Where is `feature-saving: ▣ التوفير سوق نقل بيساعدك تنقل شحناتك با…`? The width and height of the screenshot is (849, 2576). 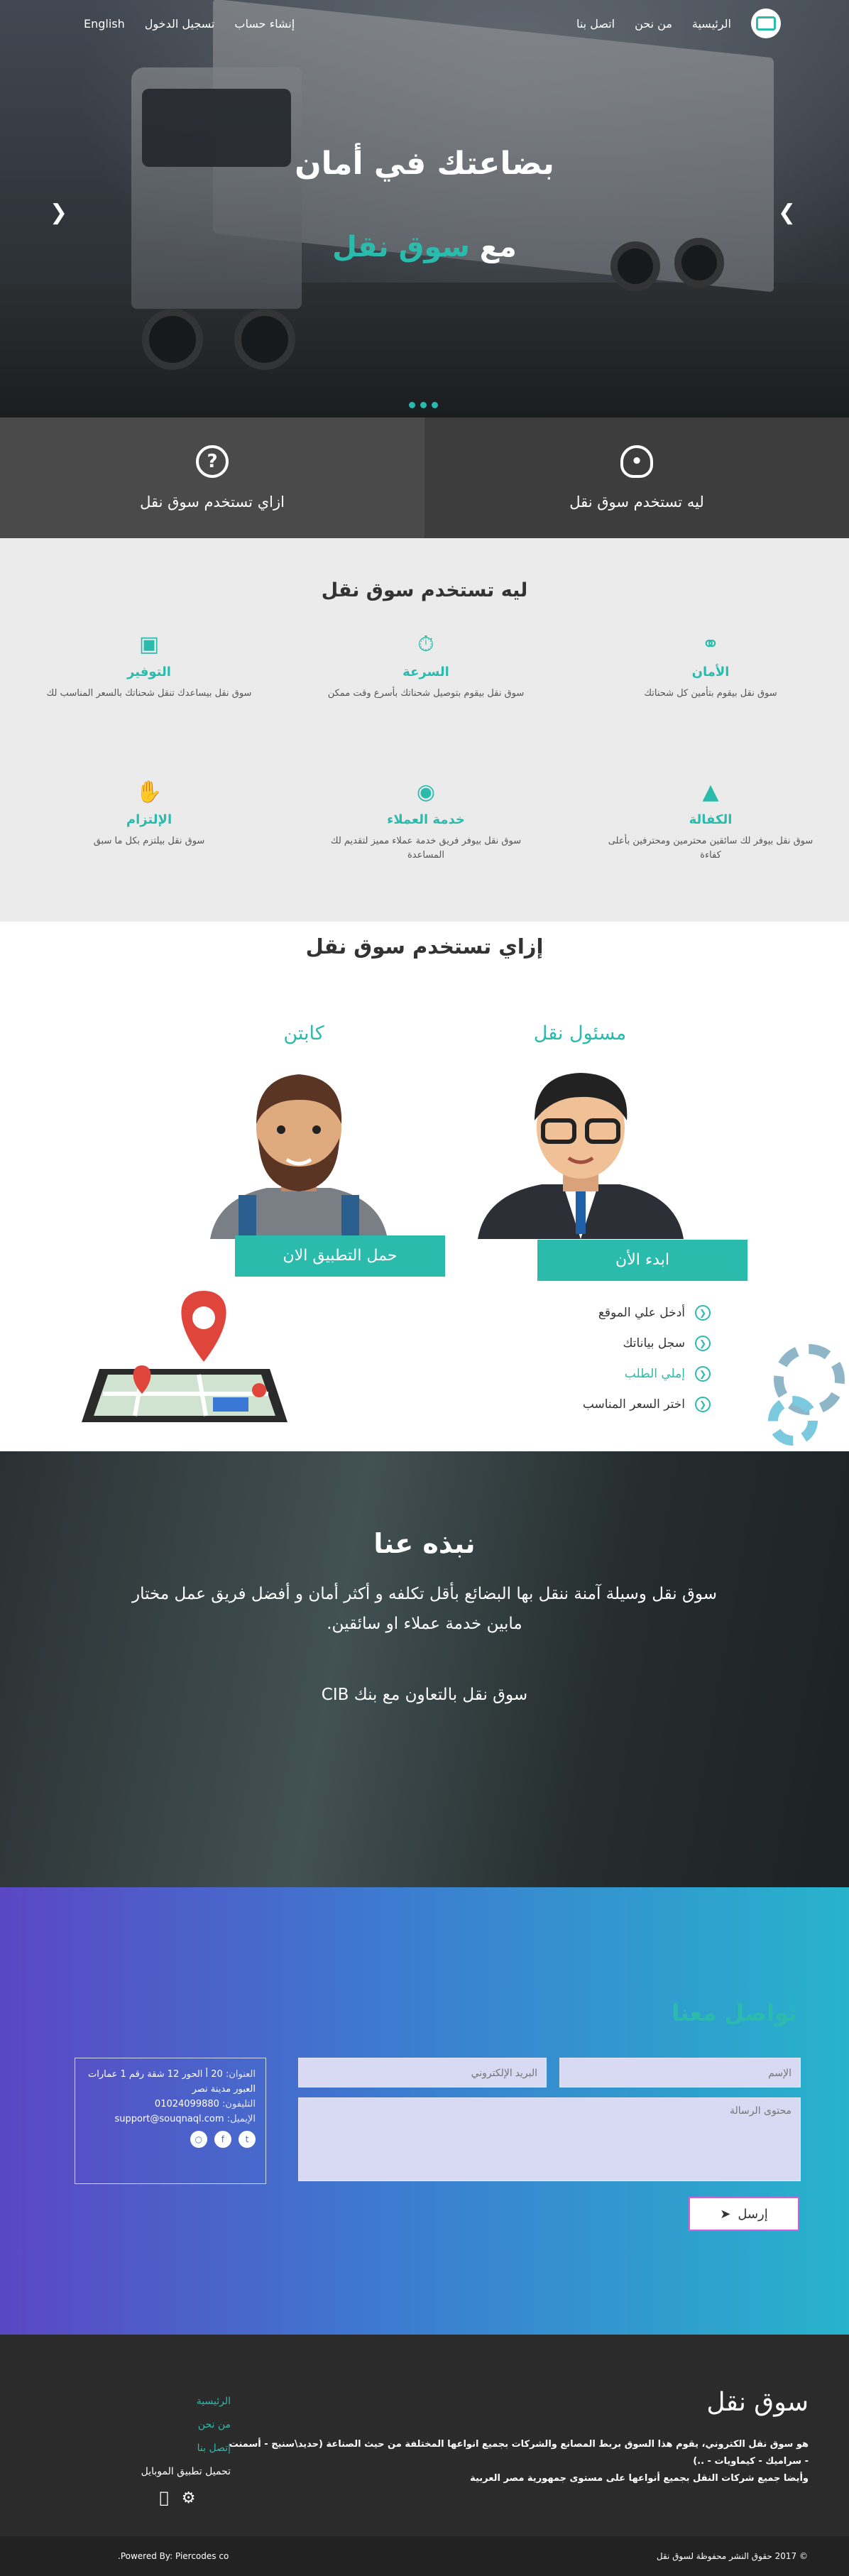 feature-saving: ▣ التوفير سوق نقل بيساعدك تنقل شحناتك با… is located at coordinates (149, 666).